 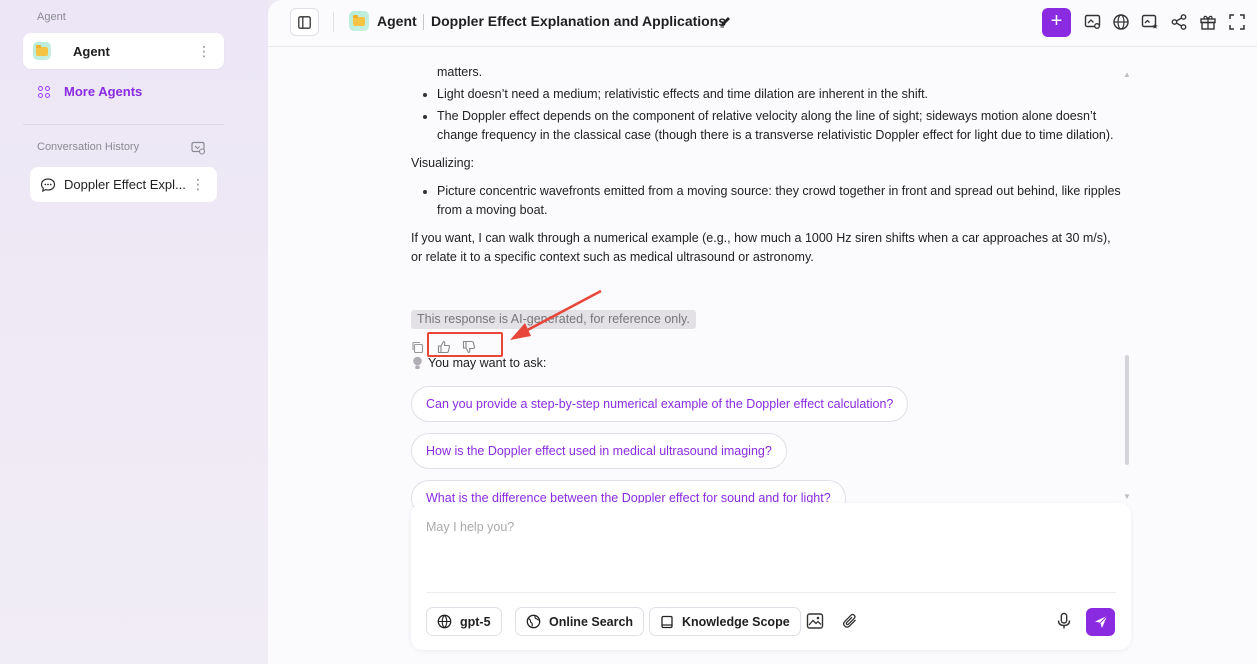 I want to click on suggestions-header: You may want to ask:, so click(x=479, y=363).